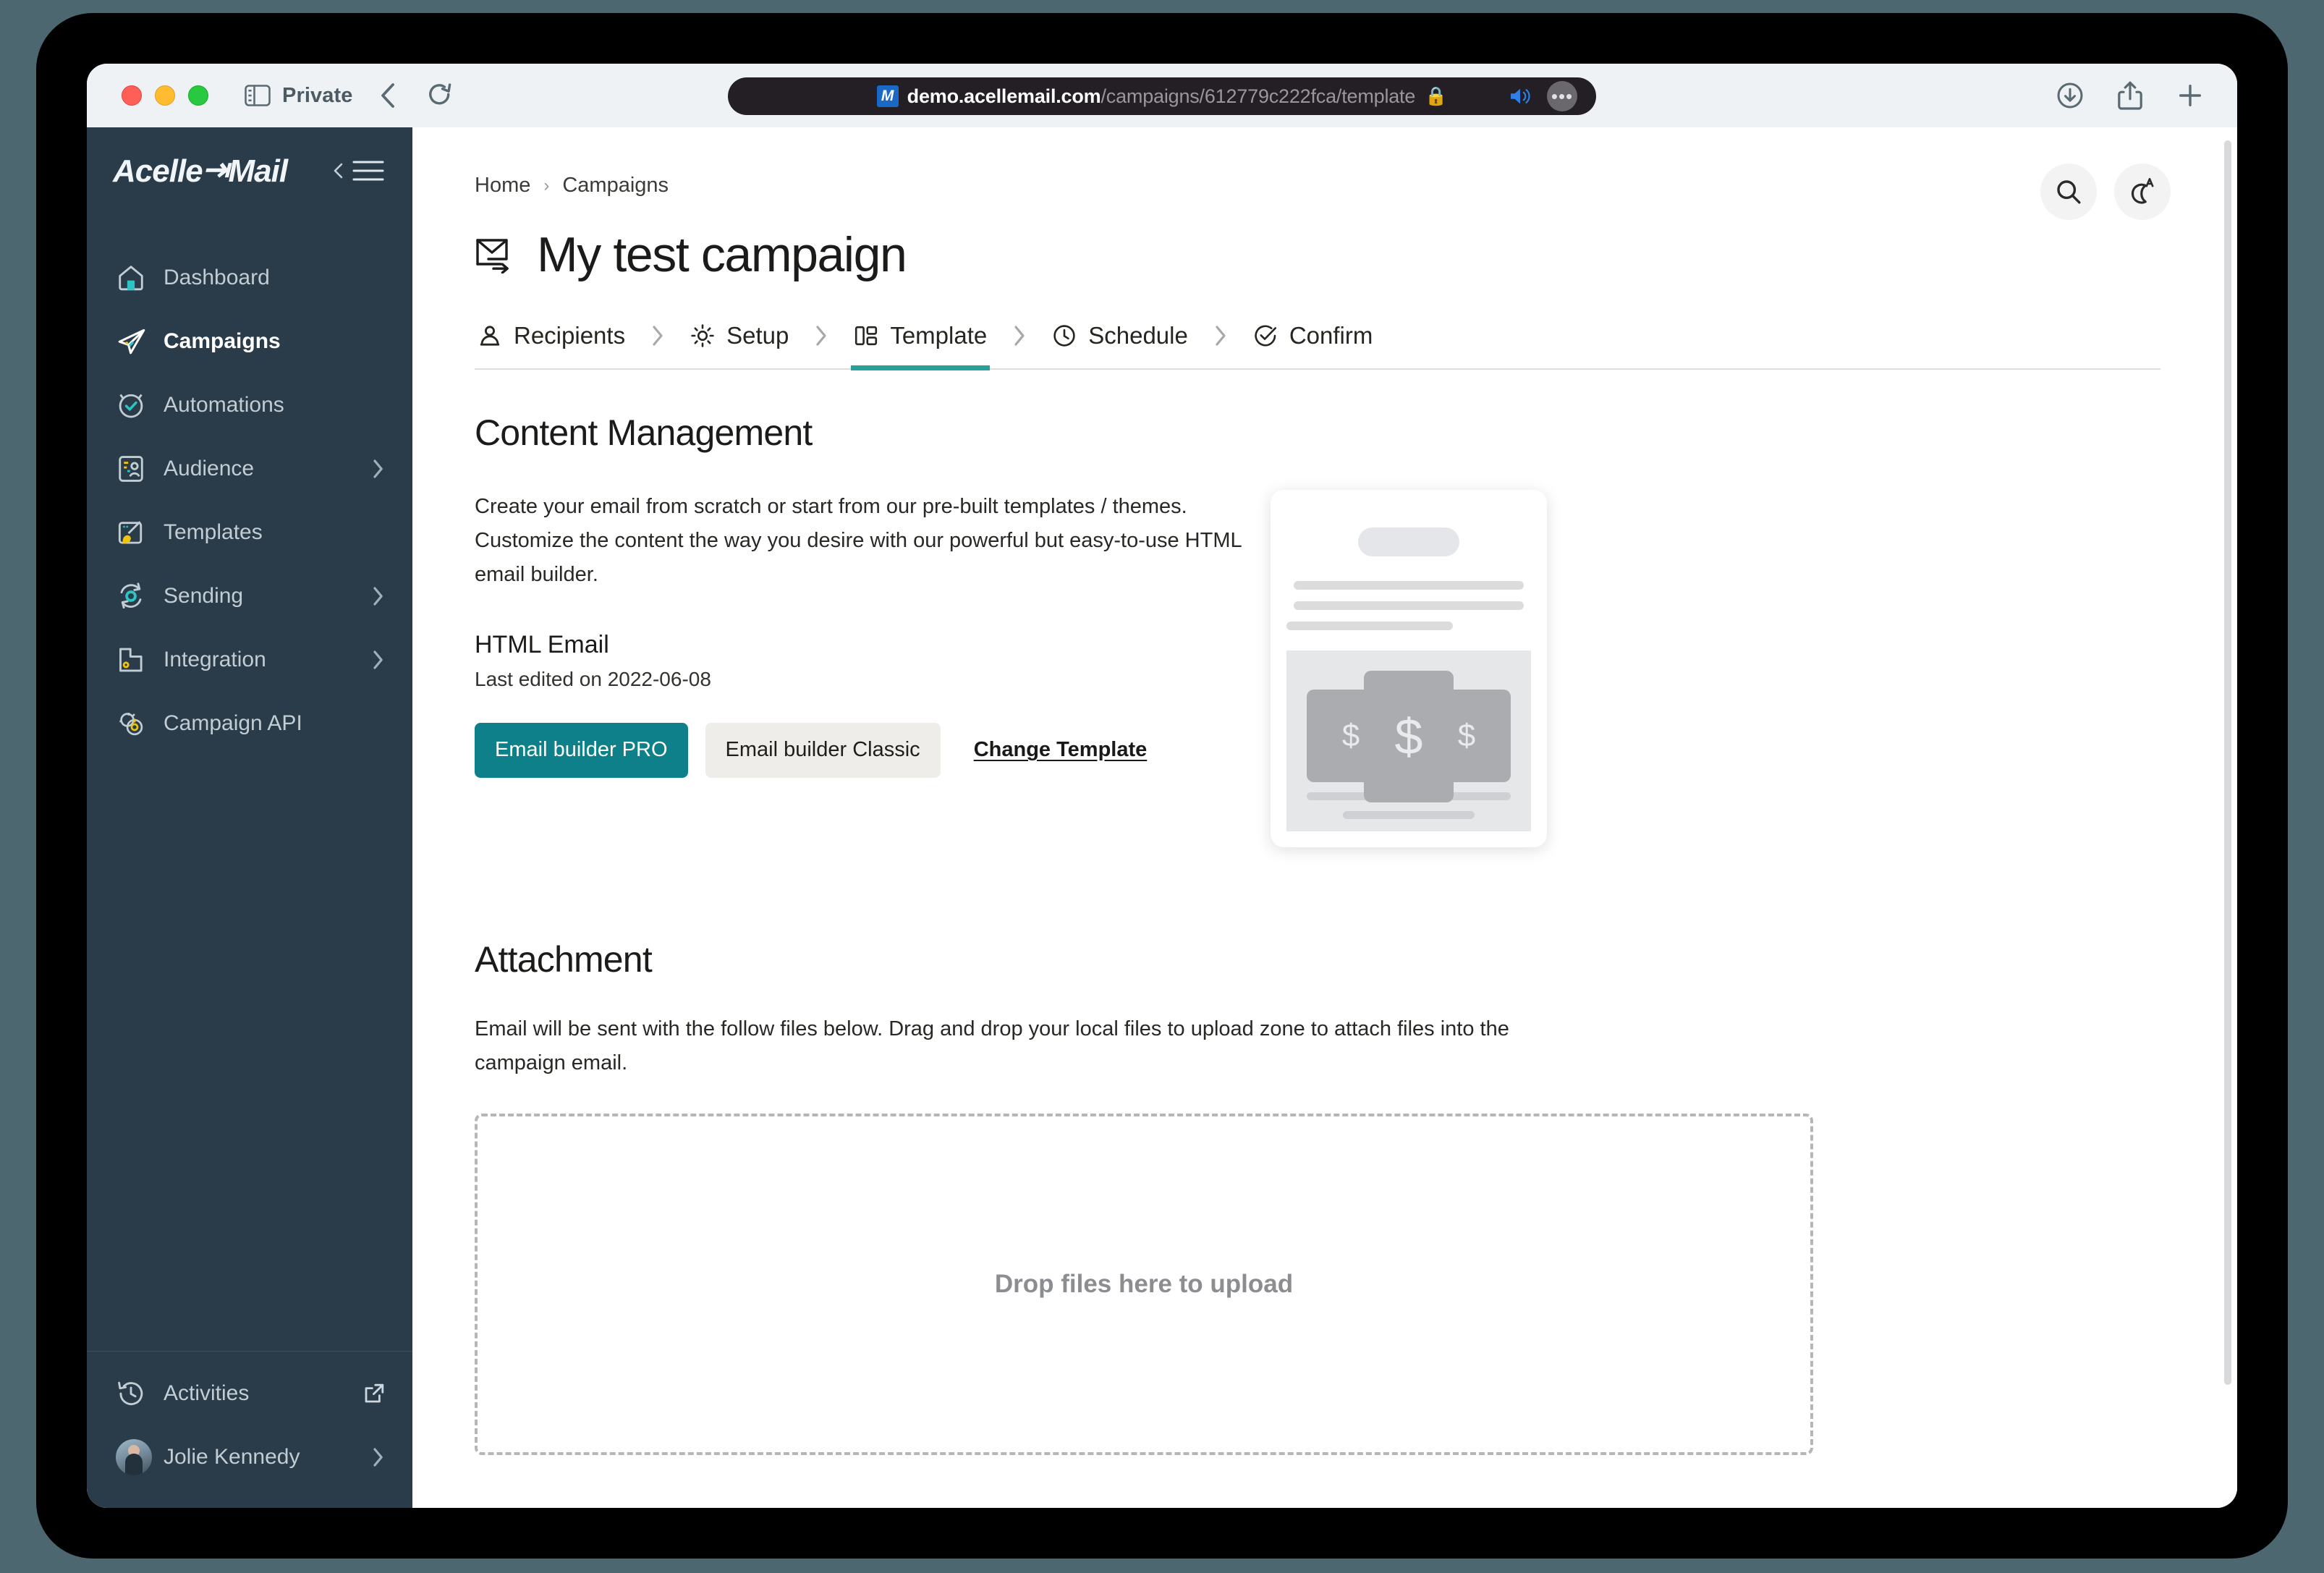  Describe the element at coordinates (2105, 192) in the screenshot. I see `header-actions` at that location.